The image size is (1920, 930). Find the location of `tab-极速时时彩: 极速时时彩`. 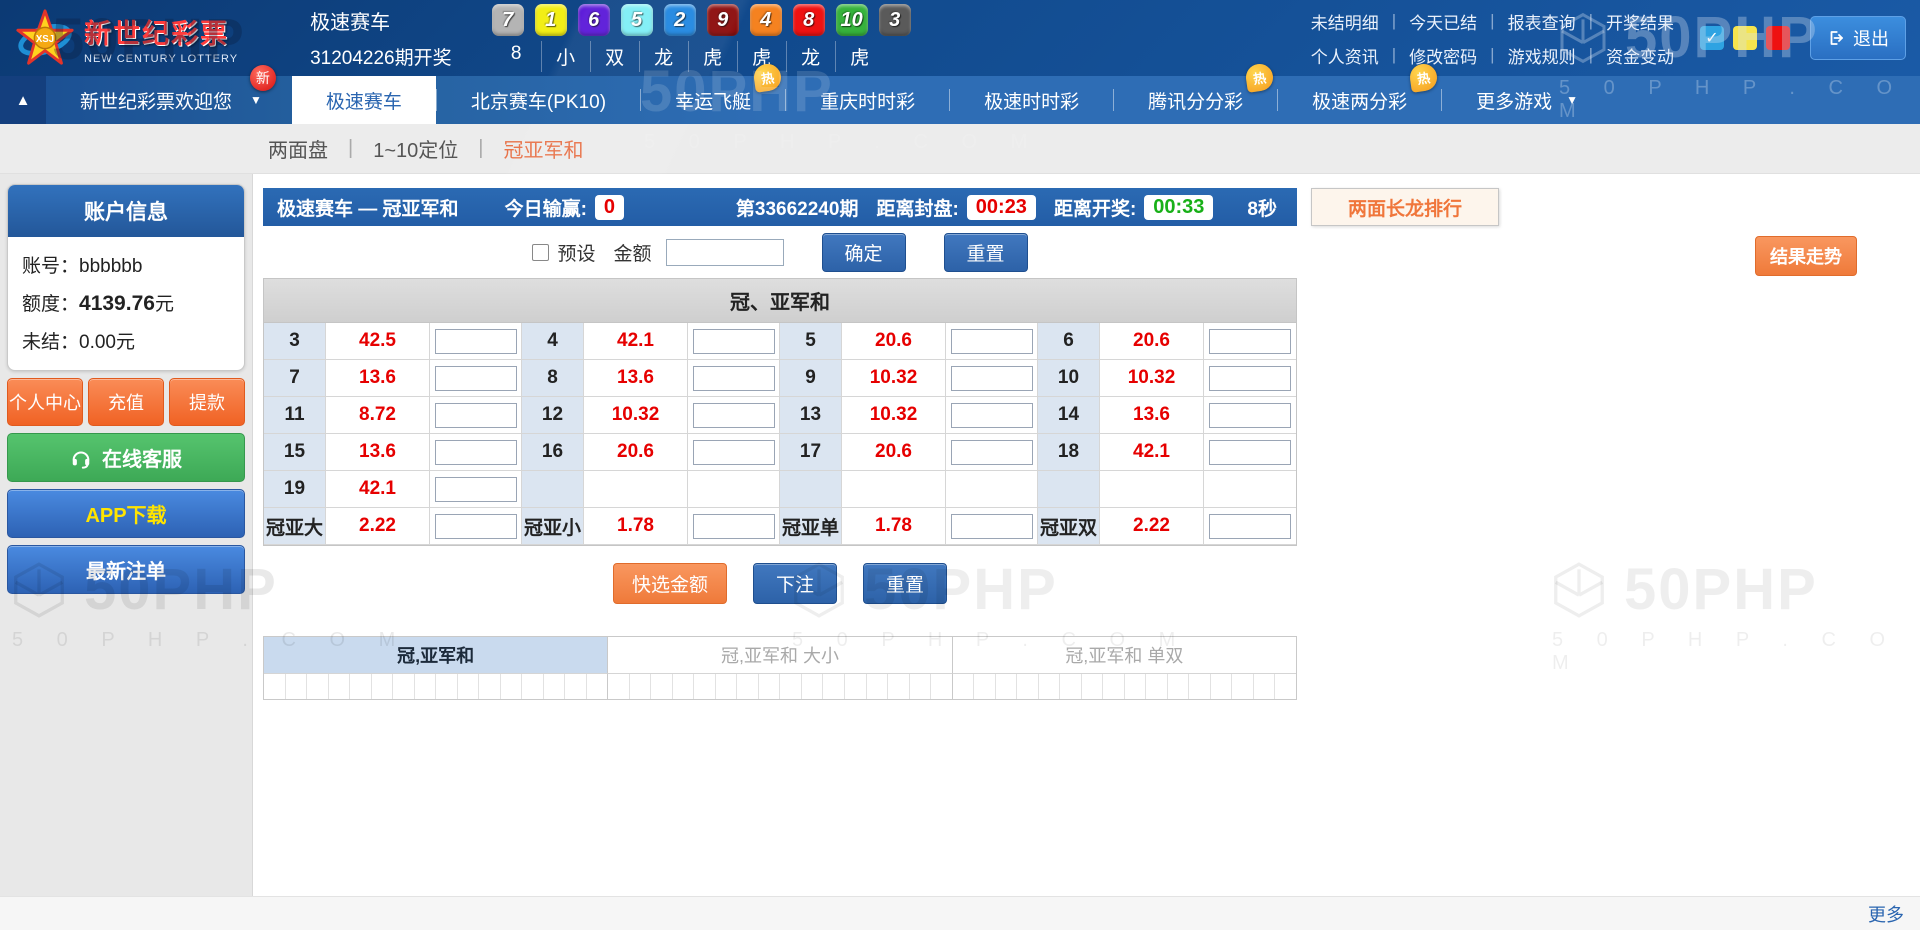

tab-极速时时彩: 极速时时彩 is located at coordinates (1031, 100).